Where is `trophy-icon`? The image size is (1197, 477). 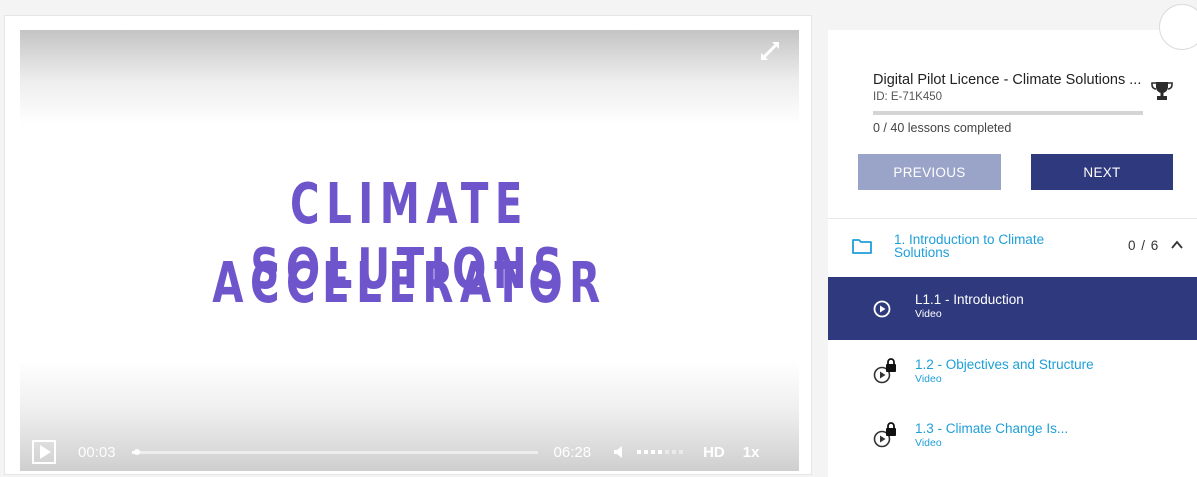
trophy-icon is located at coordinates (1162, 91).